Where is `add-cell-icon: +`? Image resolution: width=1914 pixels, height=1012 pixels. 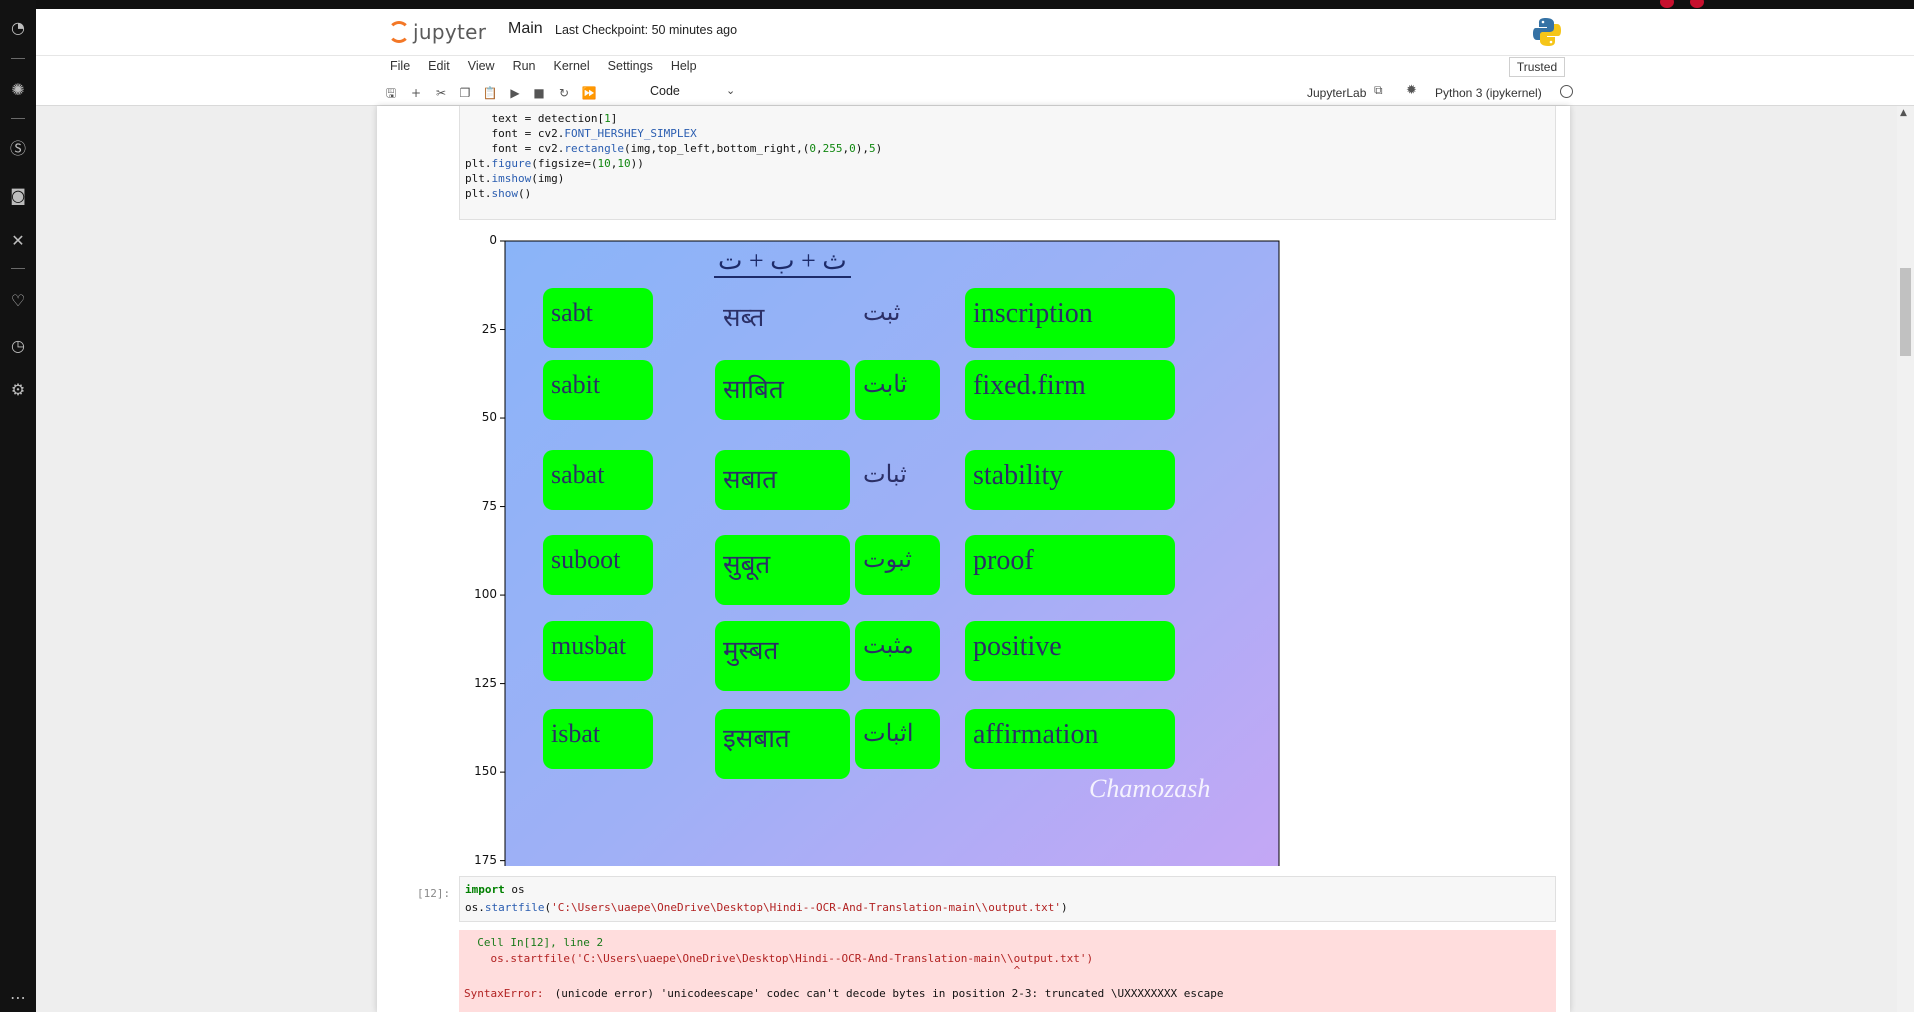 add-cell-icon: + is located at coordinates (416, 93).